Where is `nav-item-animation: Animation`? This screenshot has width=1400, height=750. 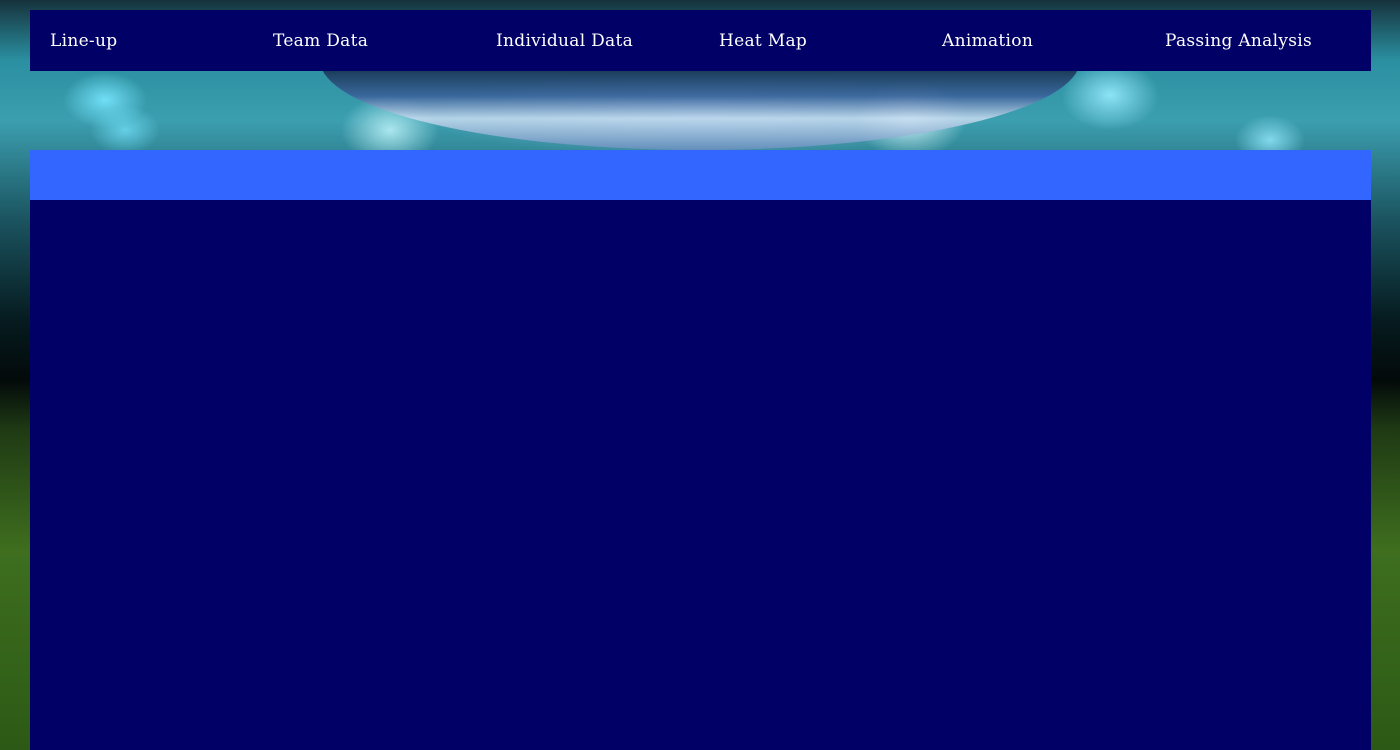
nav-item-animation: Animation is located at coordinates (987, 41).